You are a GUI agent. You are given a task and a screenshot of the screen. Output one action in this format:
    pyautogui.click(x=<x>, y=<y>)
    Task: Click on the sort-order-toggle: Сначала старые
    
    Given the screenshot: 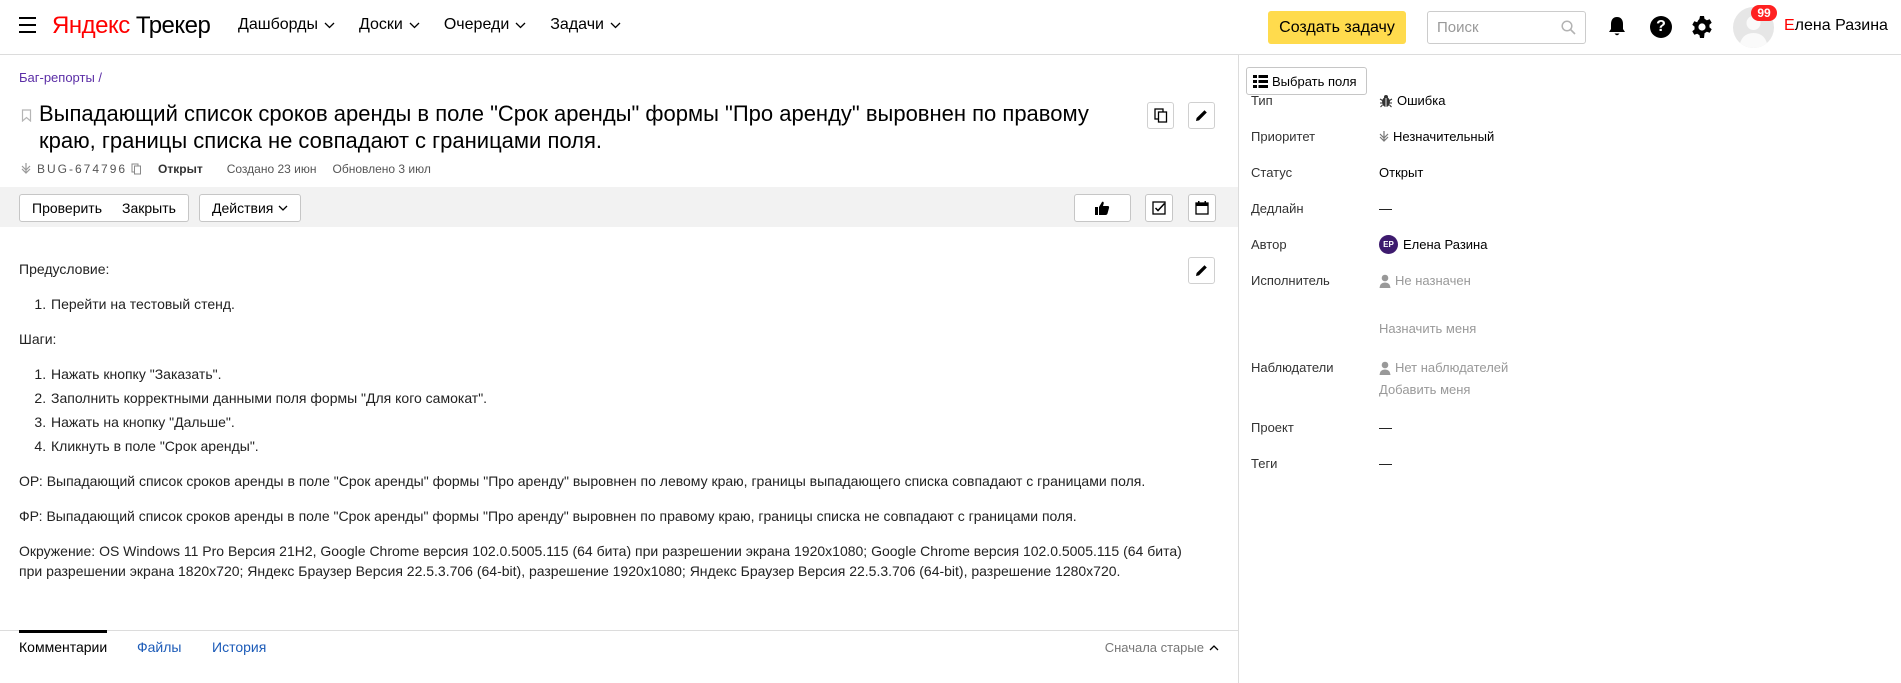 What is the action you would take?
    pyautogui.click(x=1162, y=647)
    